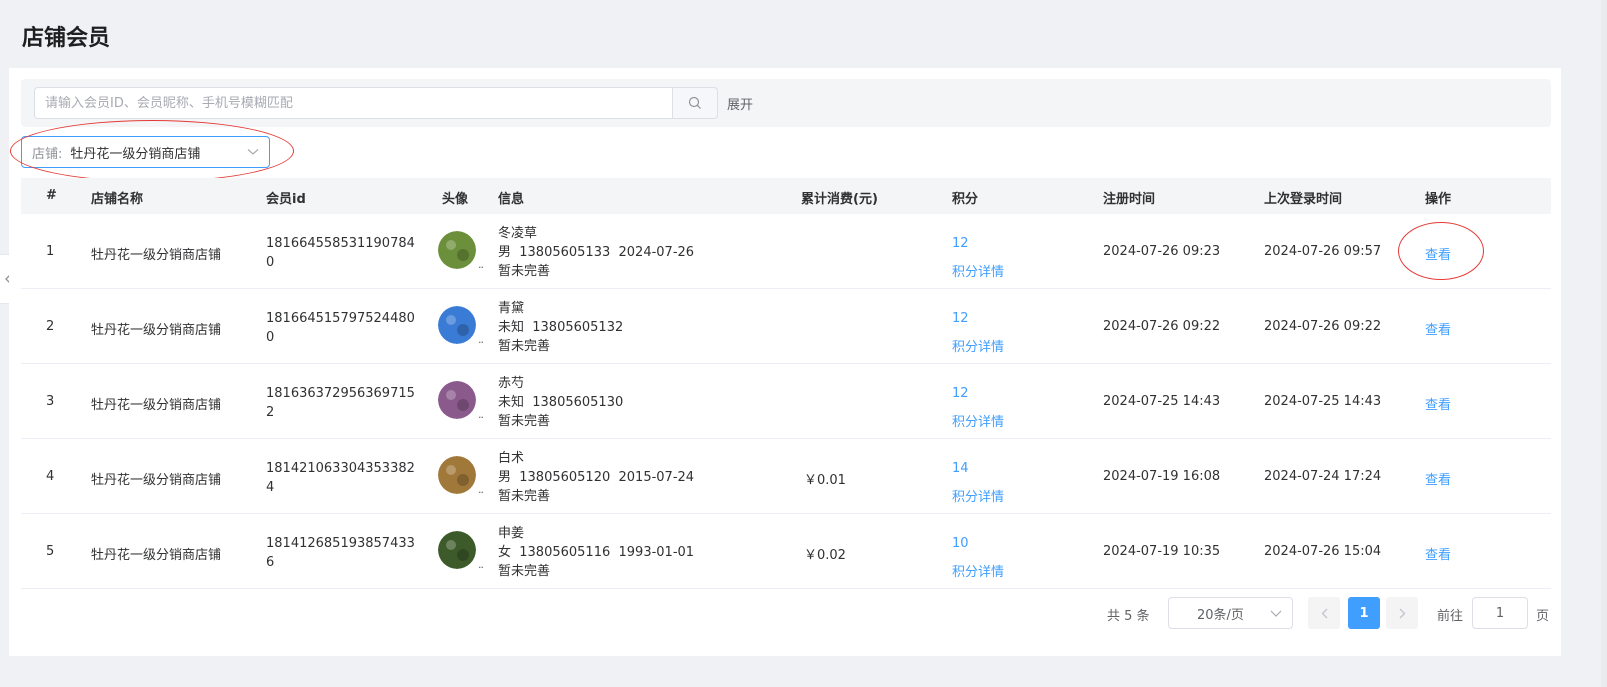  Describe the element at coordinates (1128, 616) in the screenshot. I see `pagination-total: 共 5 条` at that location.